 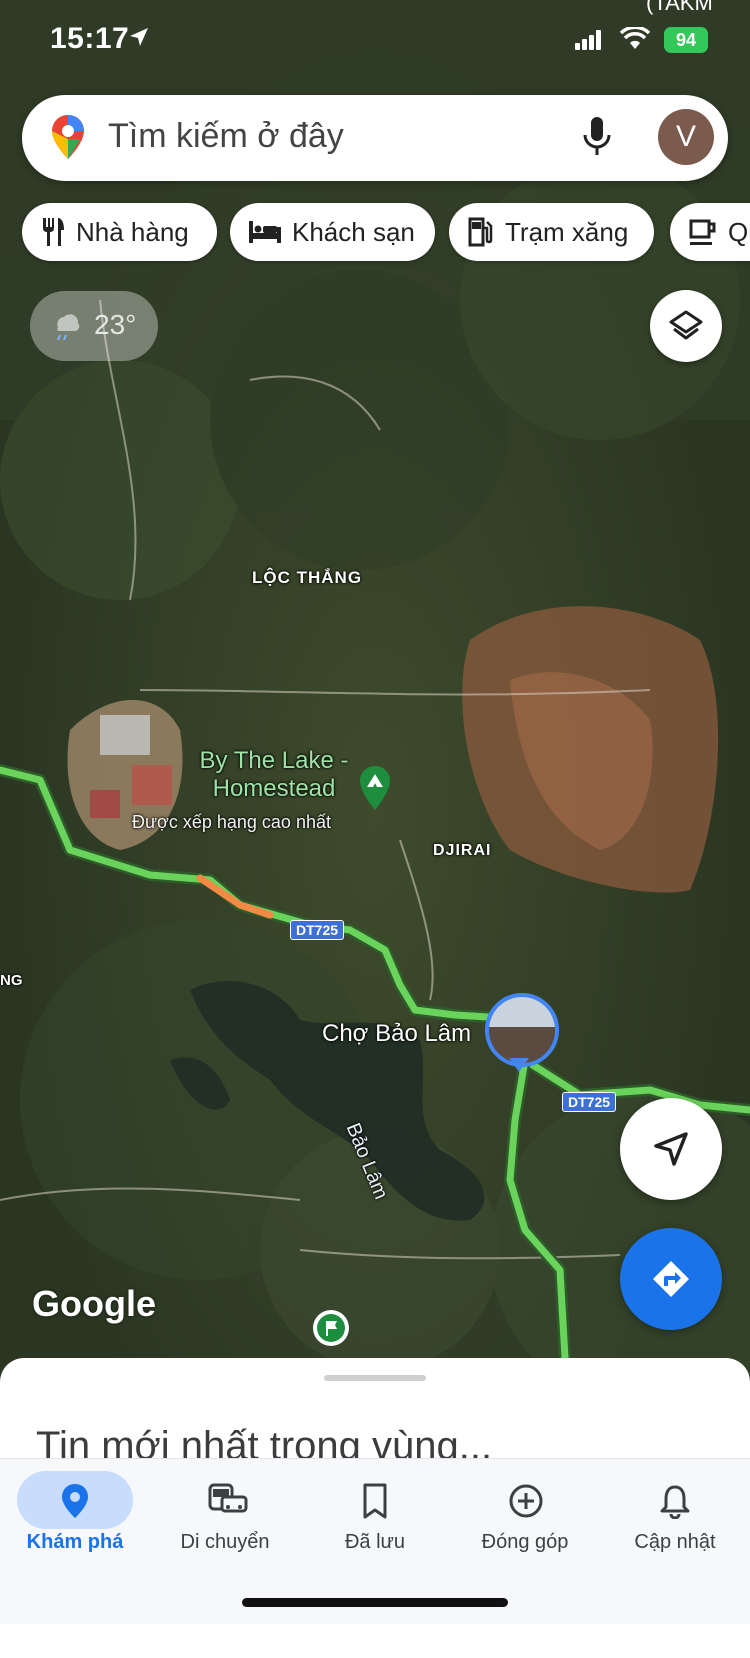 I want to click on chip-label: Nhà hàng, so click(x=132, y=231).